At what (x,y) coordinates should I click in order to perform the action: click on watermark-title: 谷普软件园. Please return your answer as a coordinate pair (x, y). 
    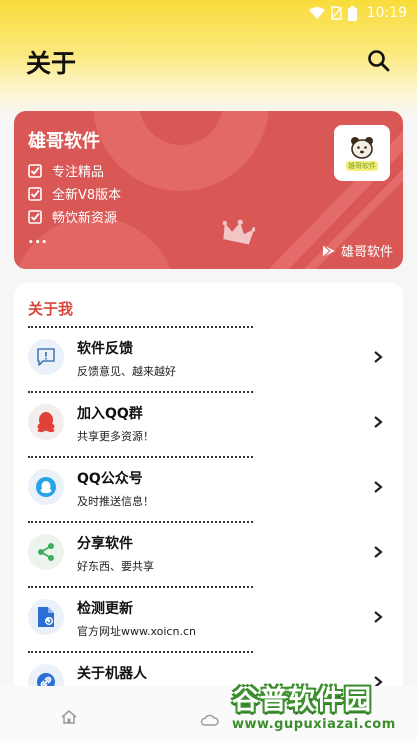
    Looking at the image, I should click on (302, 700).